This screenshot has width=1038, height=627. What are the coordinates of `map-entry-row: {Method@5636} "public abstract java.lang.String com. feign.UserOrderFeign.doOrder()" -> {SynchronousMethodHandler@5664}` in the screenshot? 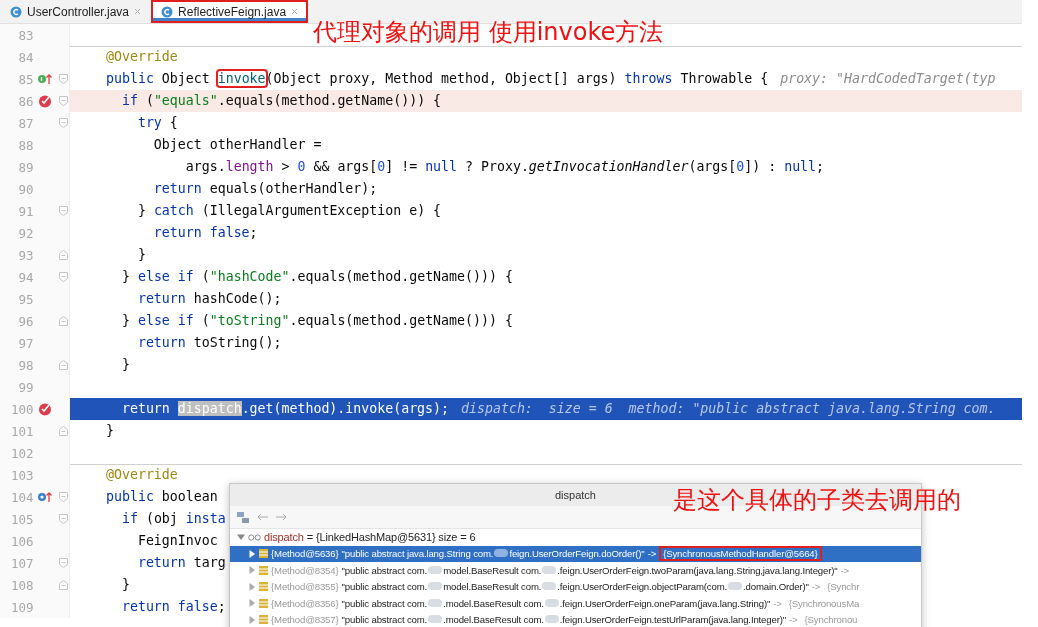 It's located at (575, 553).